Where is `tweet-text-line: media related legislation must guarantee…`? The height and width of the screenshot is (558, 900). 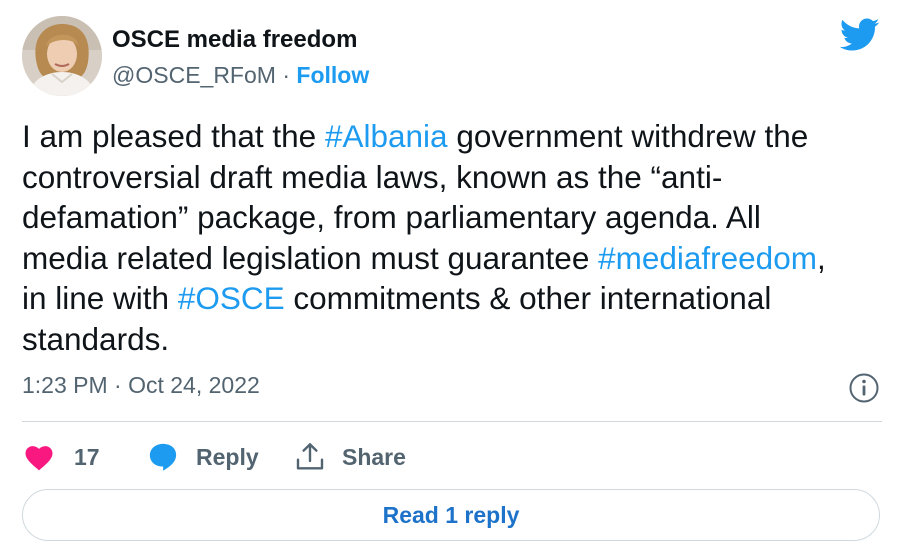 tweet-text-line: media related legislation must guarantee… is located at coordinates (455, 258).